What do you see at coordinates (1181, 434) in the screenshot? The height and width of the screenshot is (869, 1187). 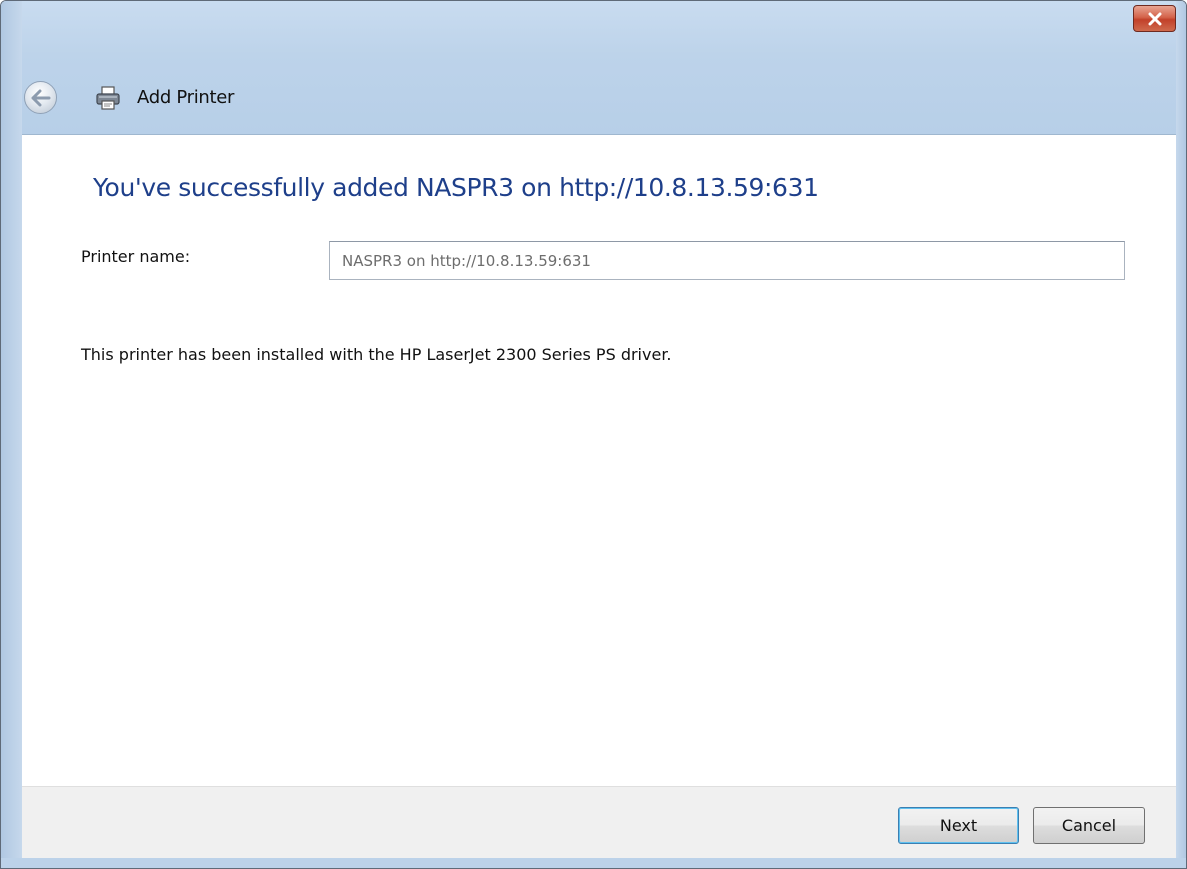 I see `window-frame-right` at bounding box center [1181, 434].